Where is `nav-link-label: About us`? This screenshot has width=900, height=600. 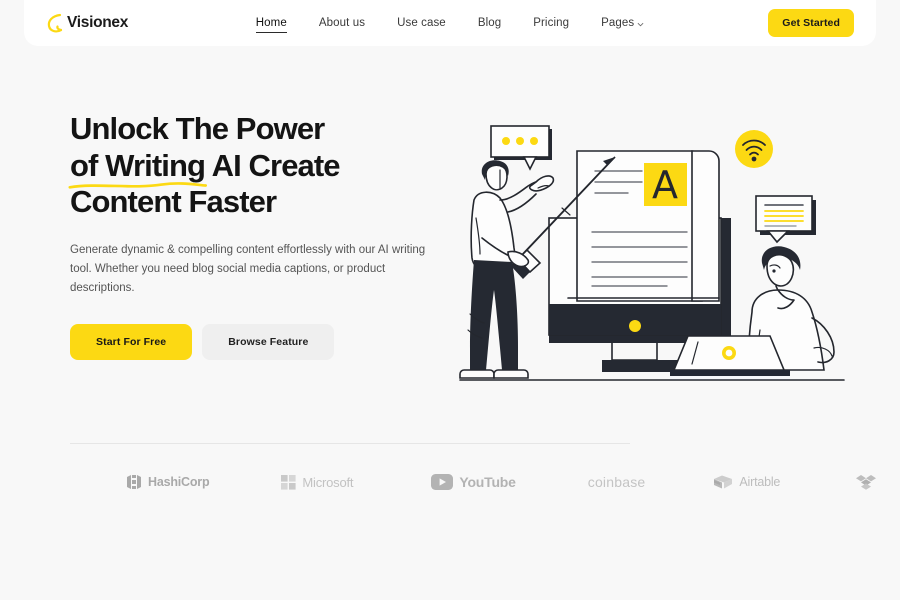 nav-link-label: About us is located at coordinates (342, 23).